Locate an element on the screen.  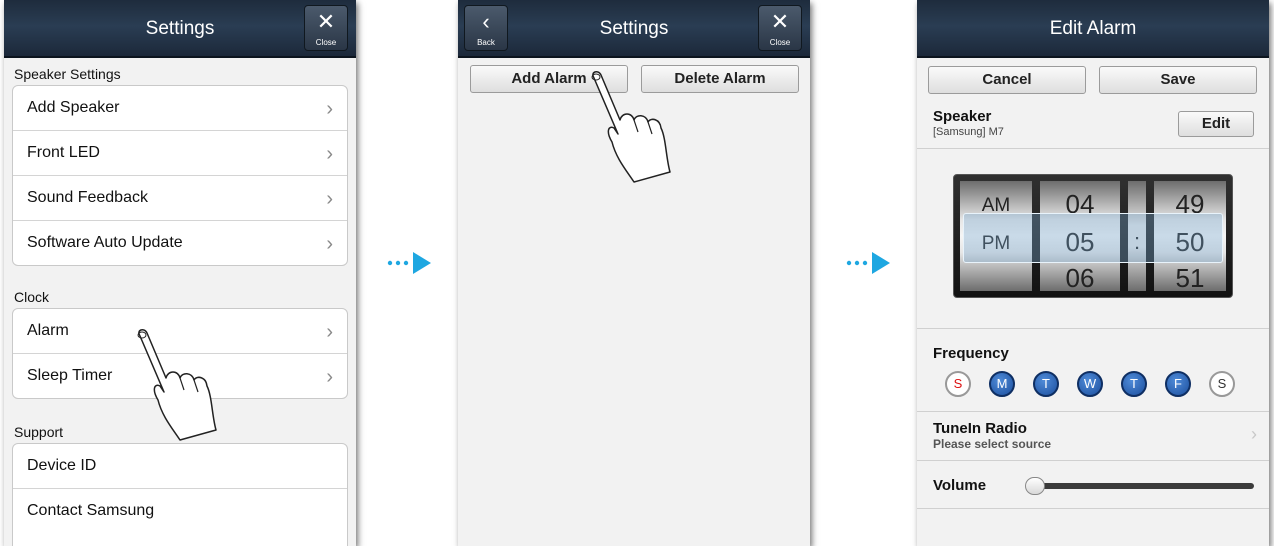
hour-next: 06 is located at coordinates (1080, 278).